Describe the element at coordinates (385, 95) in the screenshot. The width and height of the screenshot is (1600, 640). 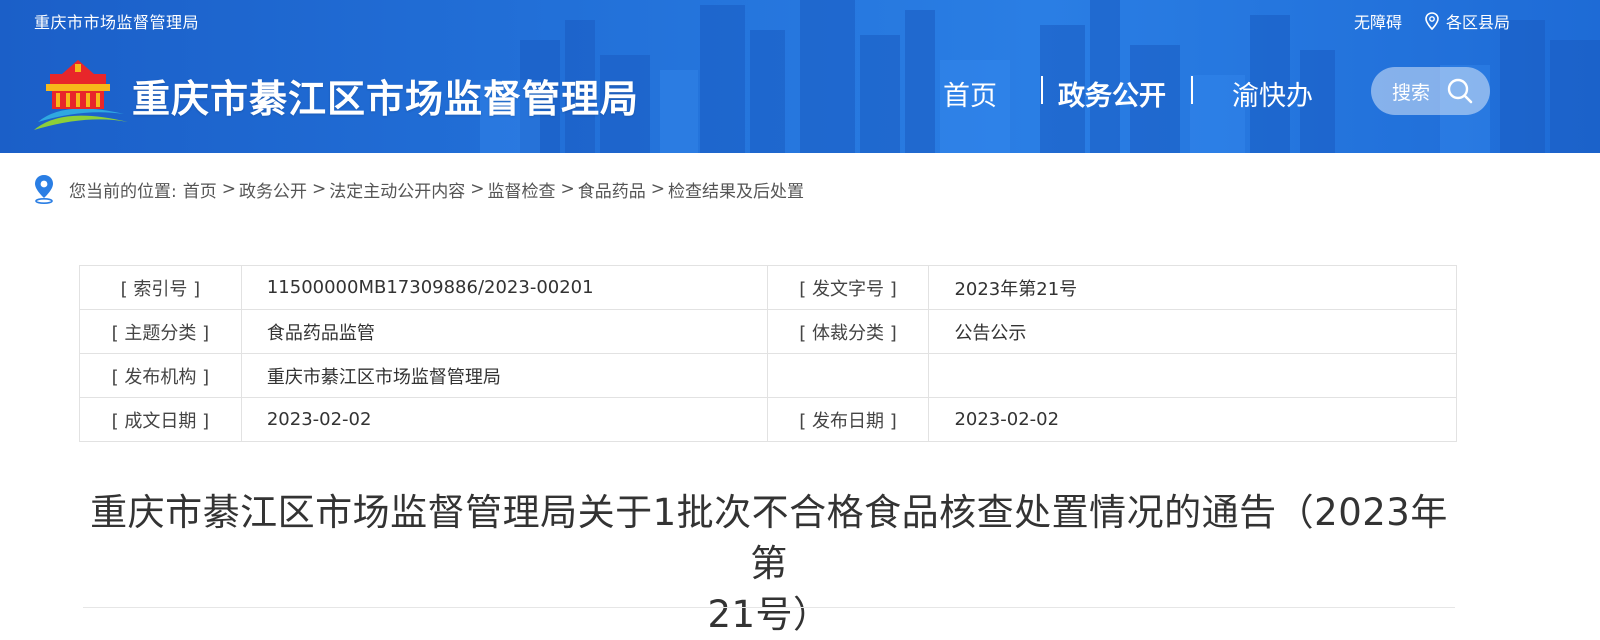
I see `site-name: 重庆市綦江区市场监督管理局` at that location.